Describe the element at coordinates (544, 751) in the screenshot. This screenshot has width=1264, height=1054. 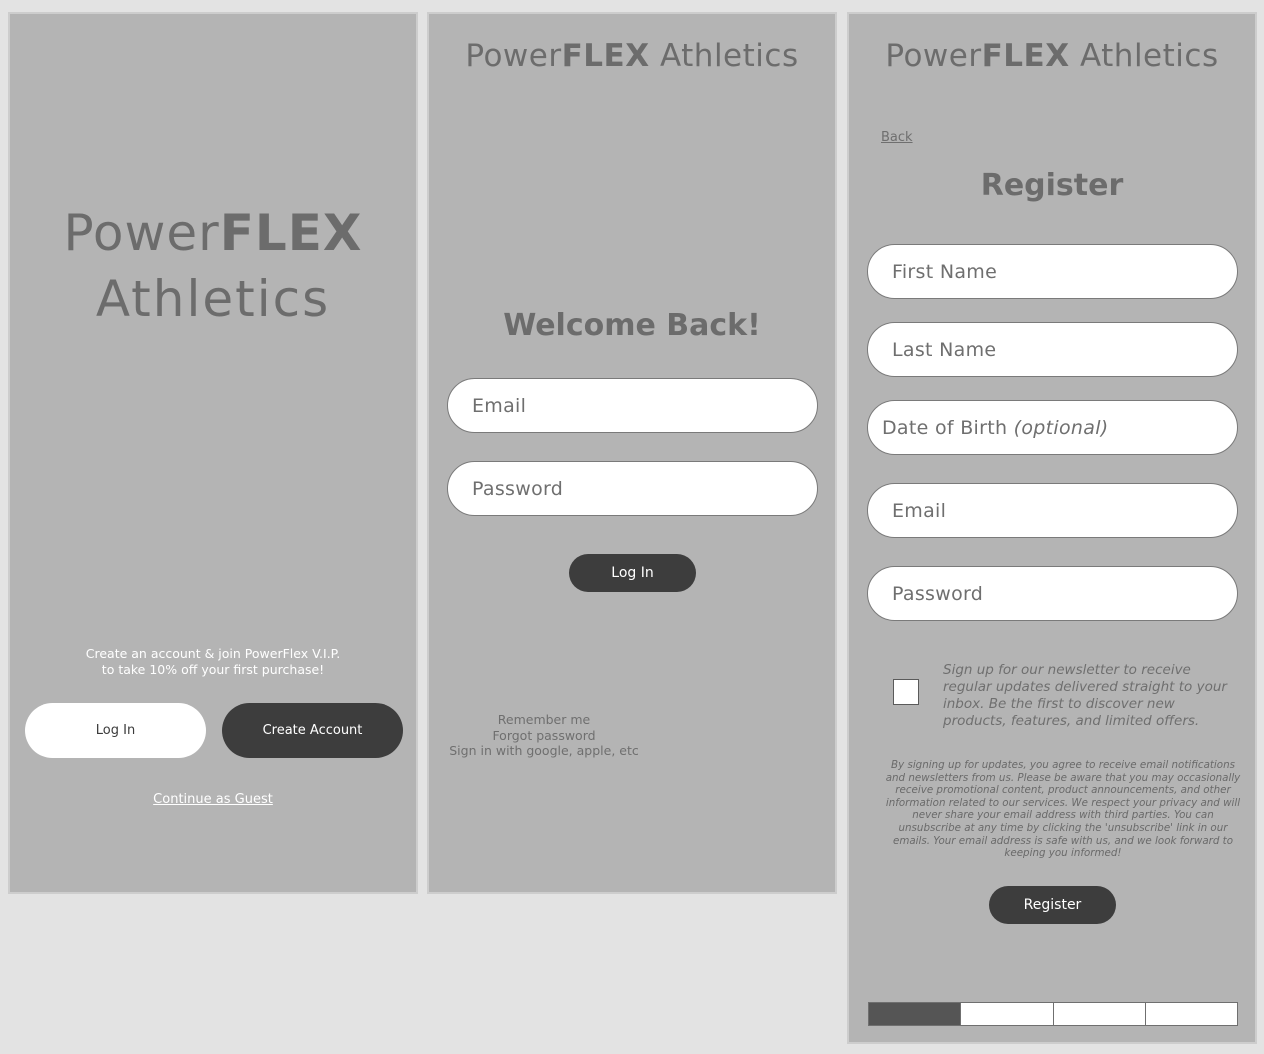
I see `social-signin-link: Sign in with google, apple, etc` at that location.